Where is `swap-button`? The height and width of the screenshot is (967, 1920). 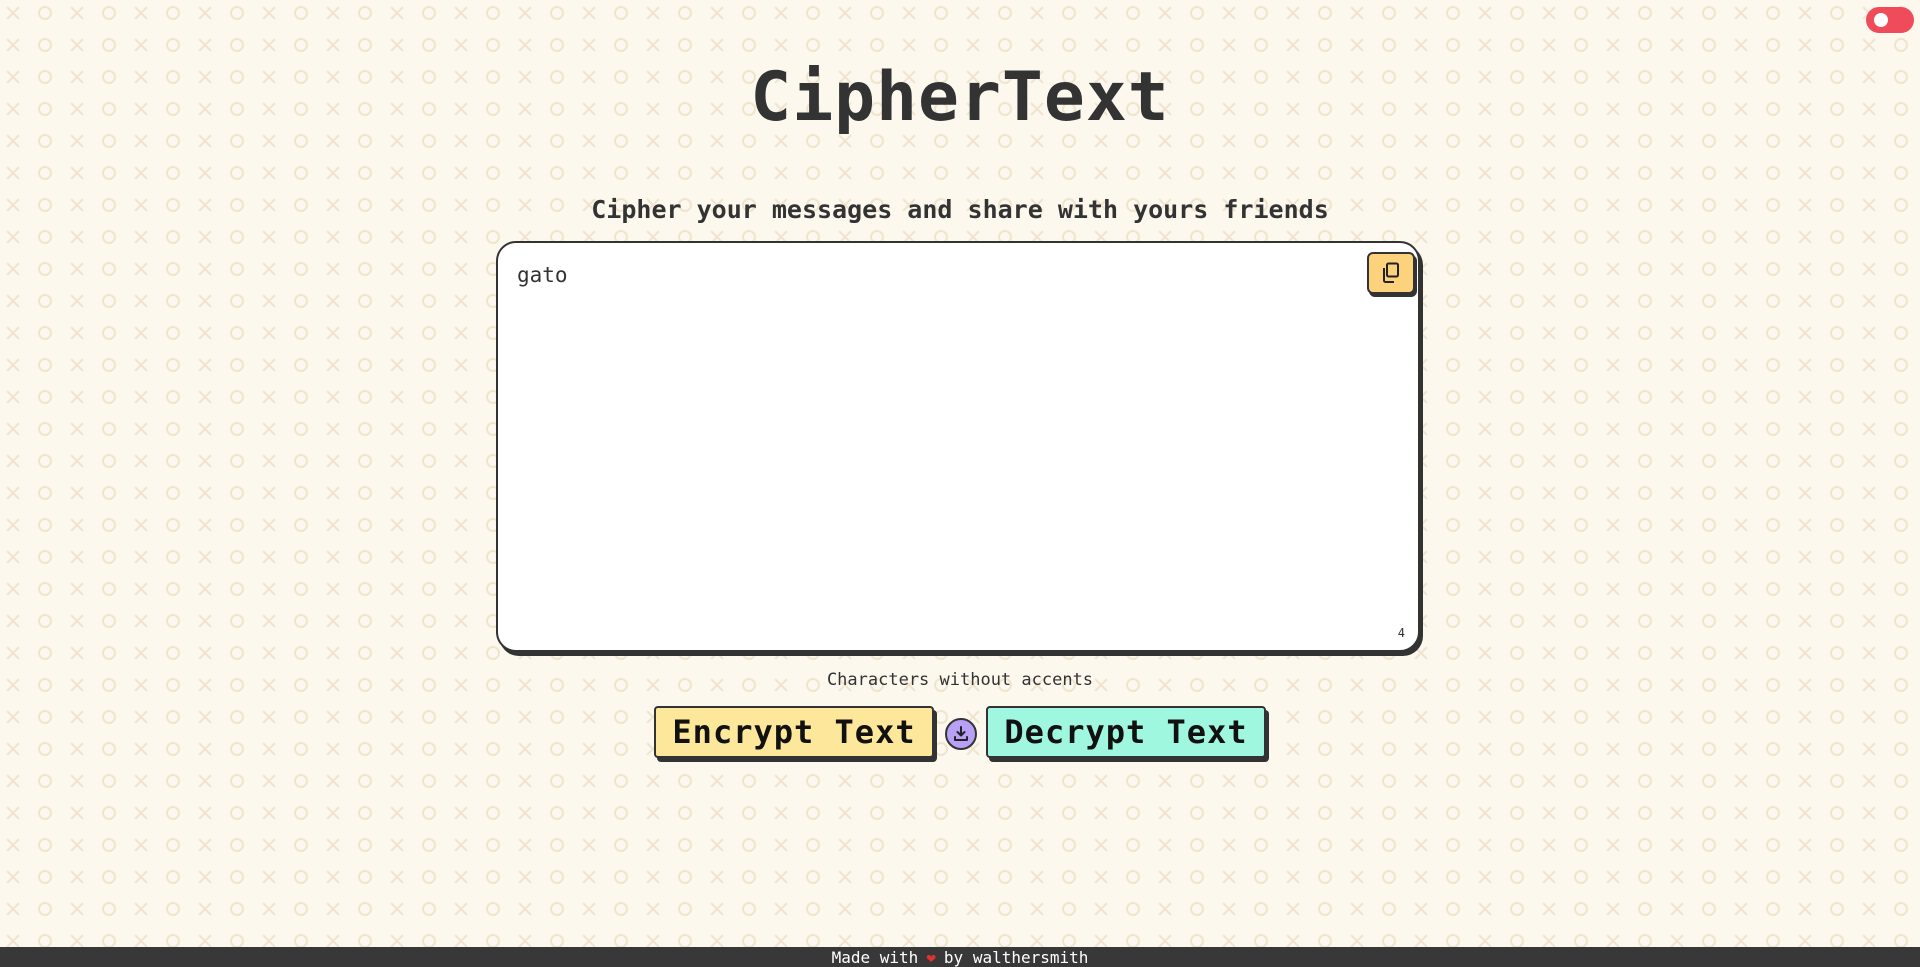 swap-button is located at coordinates (961, 734).